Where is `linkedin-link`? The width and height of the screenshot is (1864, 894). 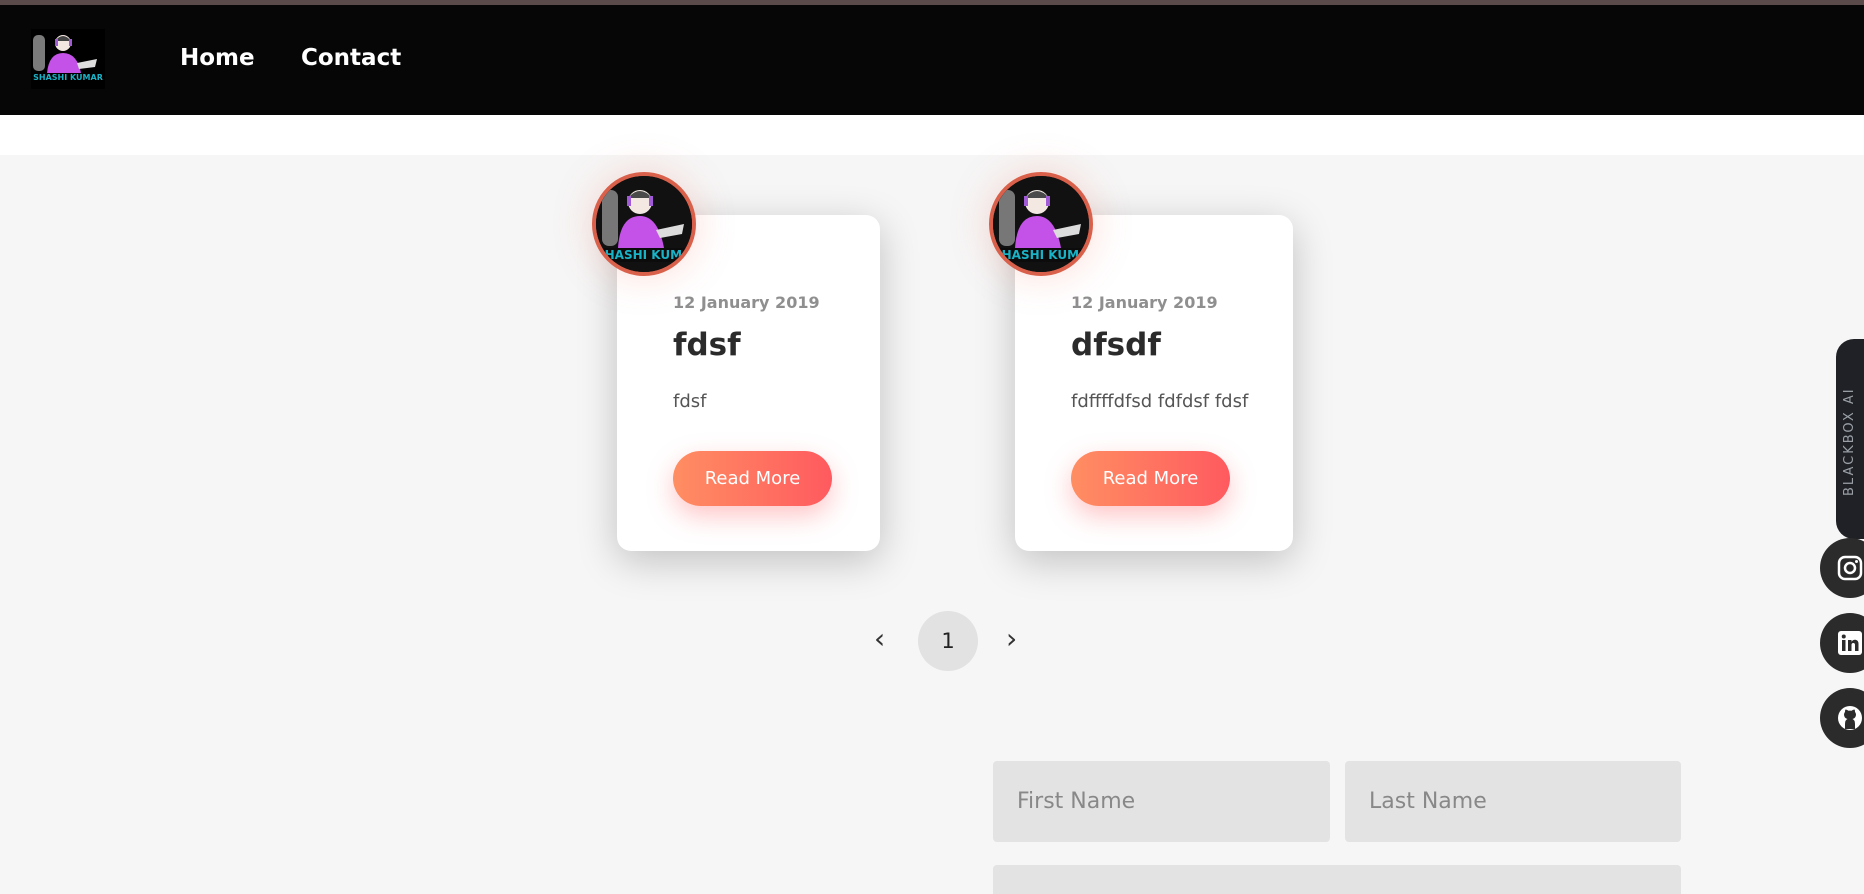 linkedin-link is located at coordinates (1842, 643).